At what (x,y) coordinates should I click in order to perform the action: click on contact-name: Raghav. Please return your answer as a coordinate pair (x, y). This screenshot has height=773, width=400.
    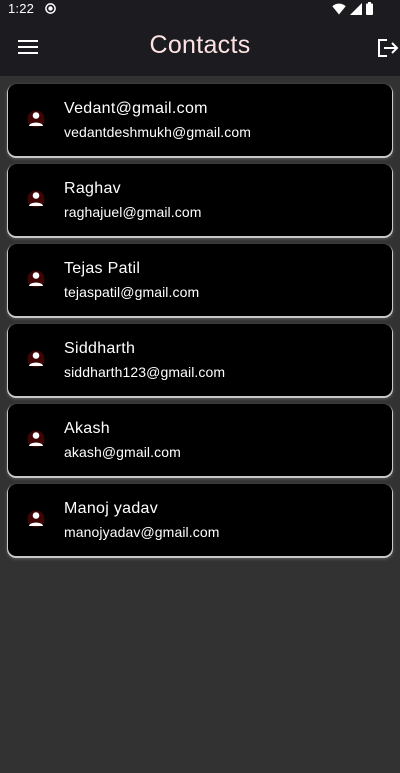
    Looking at the image, I should click on (92, 188).